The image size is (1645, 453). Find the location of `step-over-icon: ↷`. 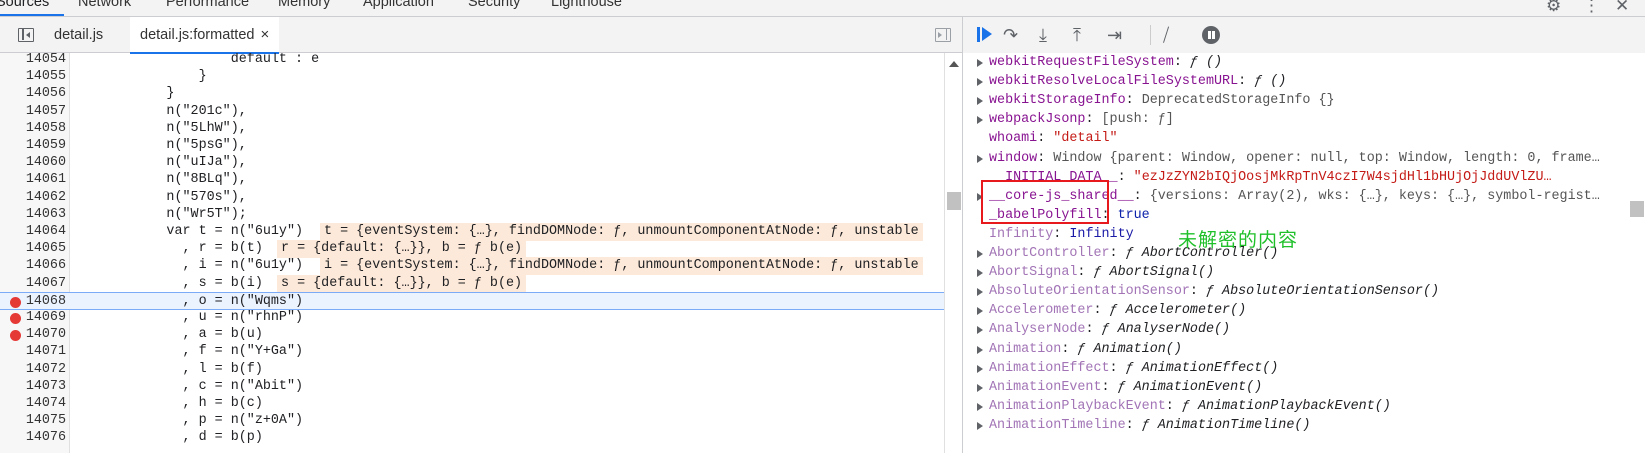

step-over-icon: ↷ is located at coordinates (1010, 35).